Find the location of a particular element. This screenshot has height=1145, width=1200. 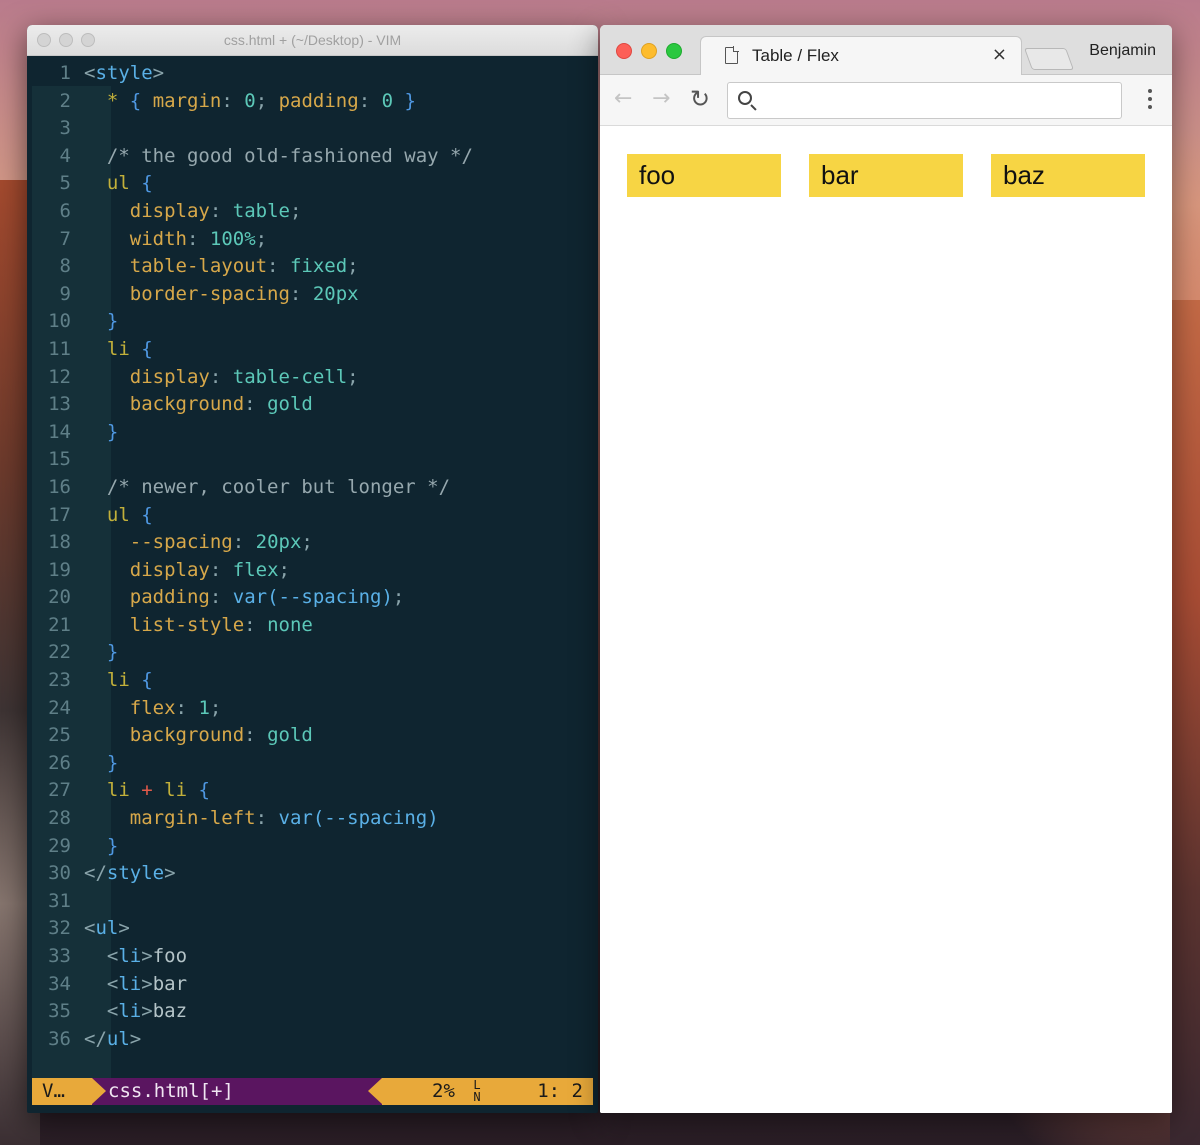

wallpaper-right is located at coordinates (1185, 722).